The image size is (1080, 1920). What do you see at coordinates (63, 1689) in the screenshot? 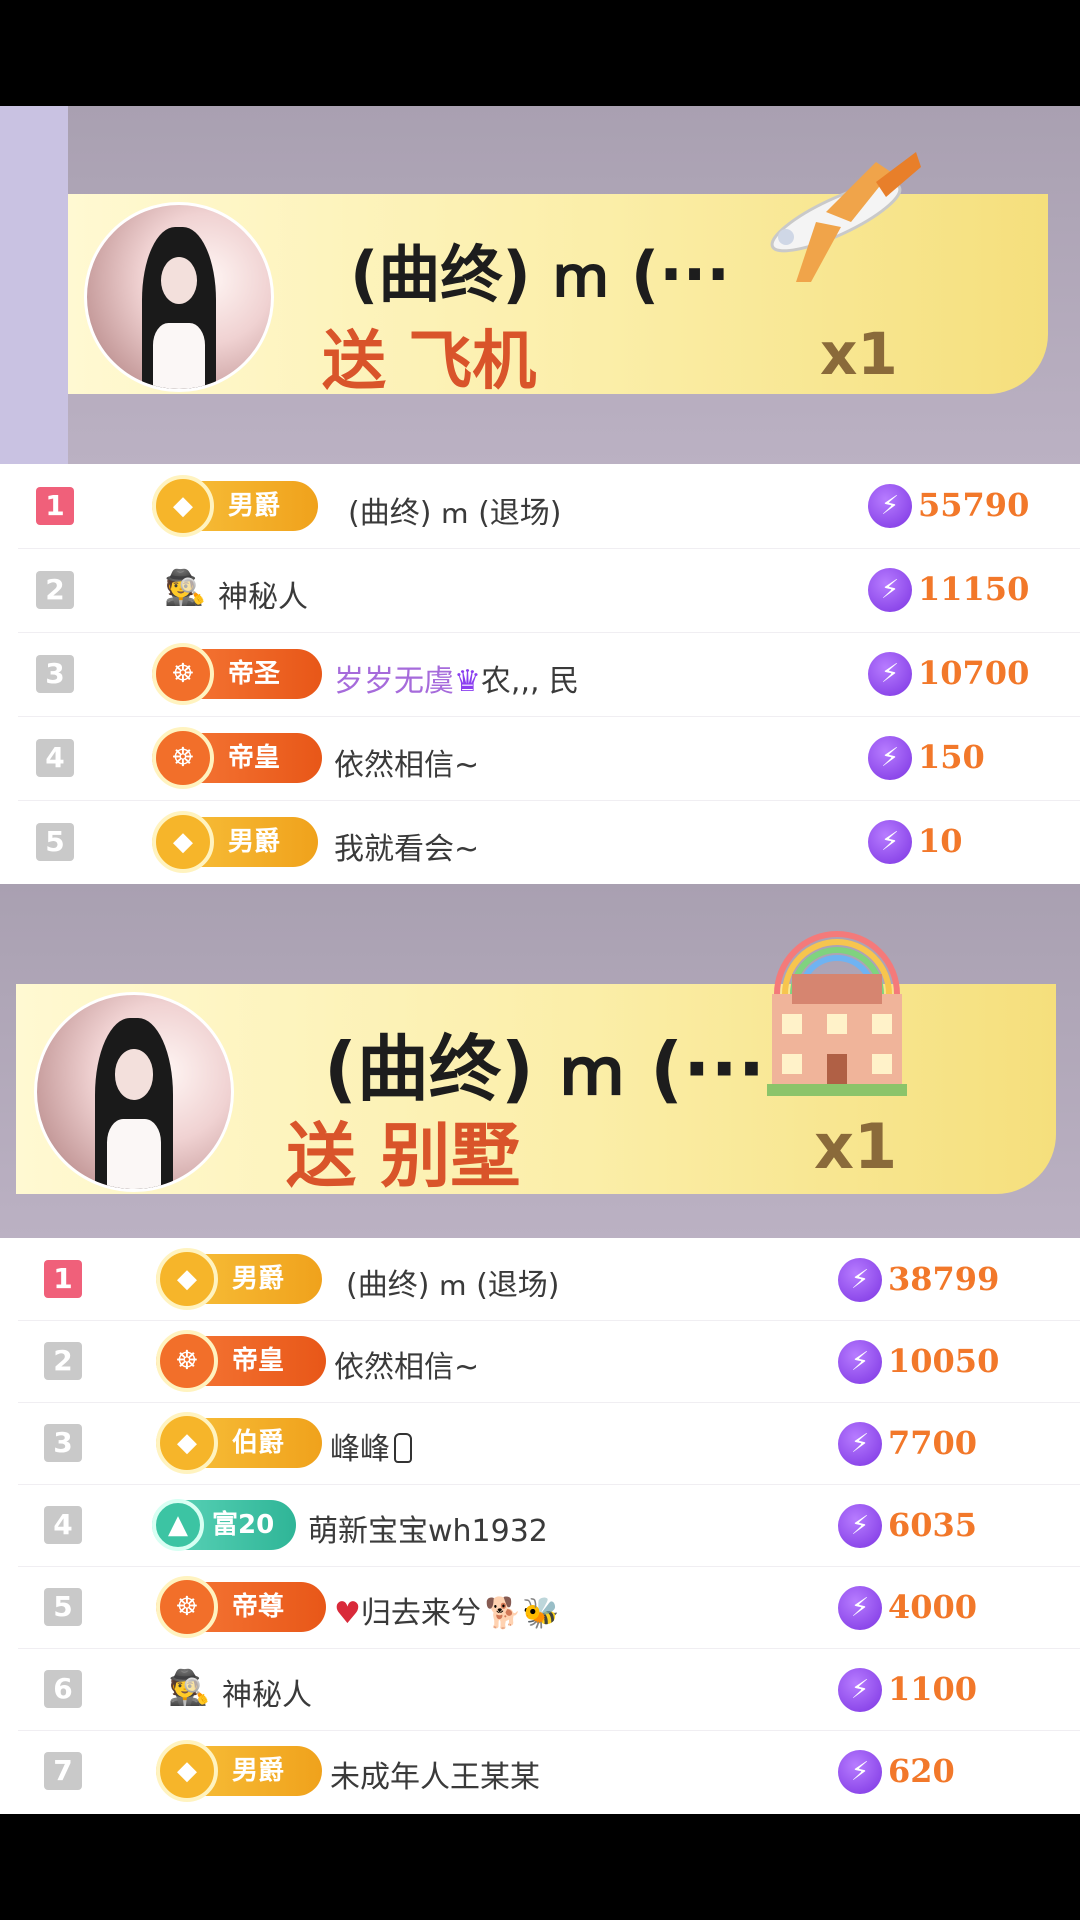
I see `rank-number: 6` at bounding box center [63, 1689].